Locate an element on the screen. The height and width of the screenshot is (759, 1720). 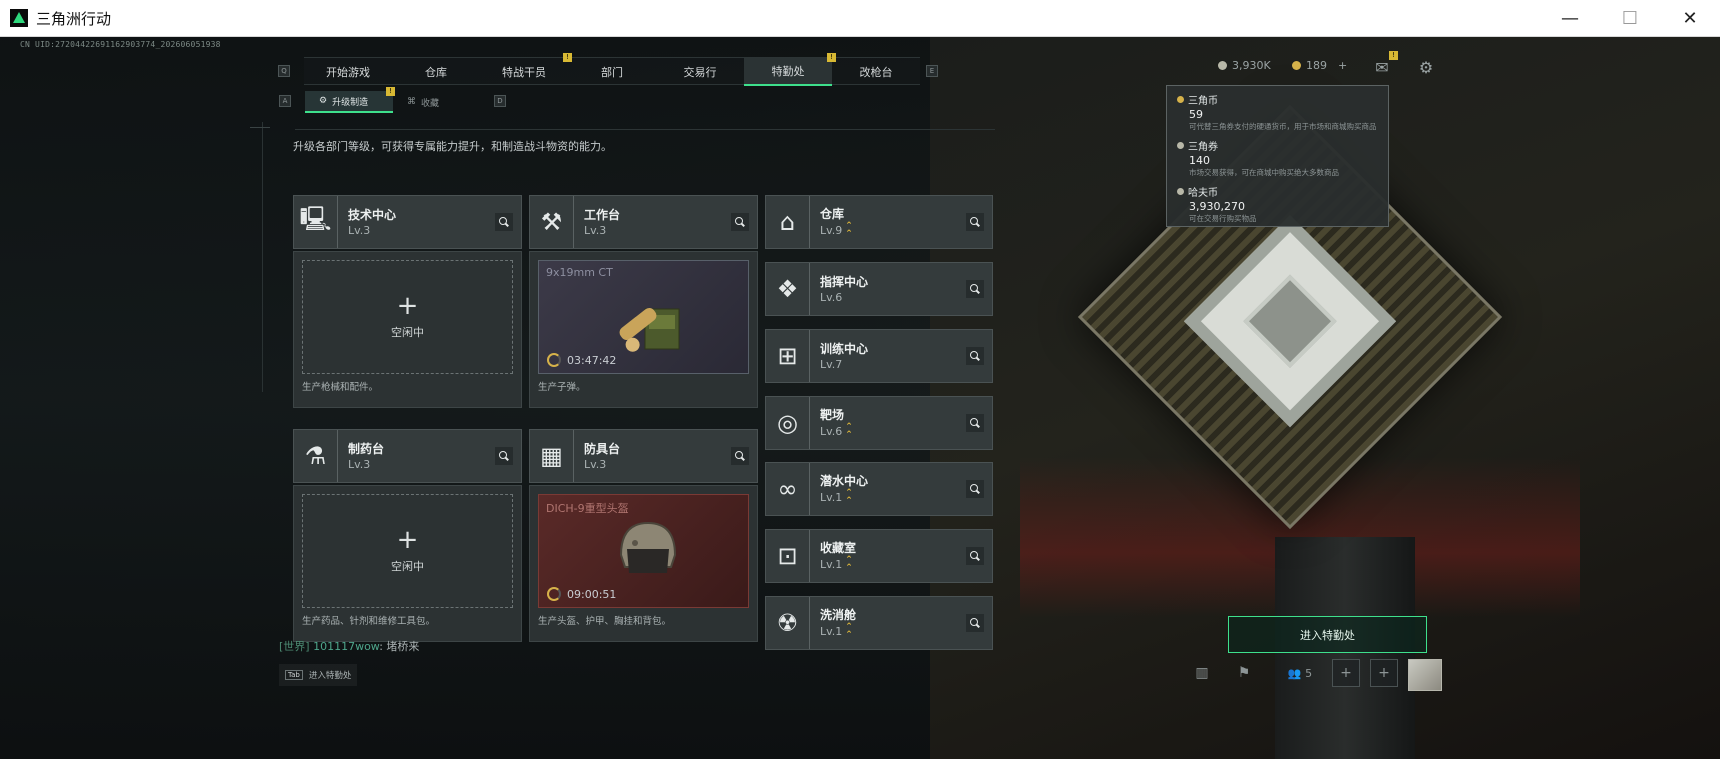
mail-icon: ✉! is located at coordinates (1385, 64).